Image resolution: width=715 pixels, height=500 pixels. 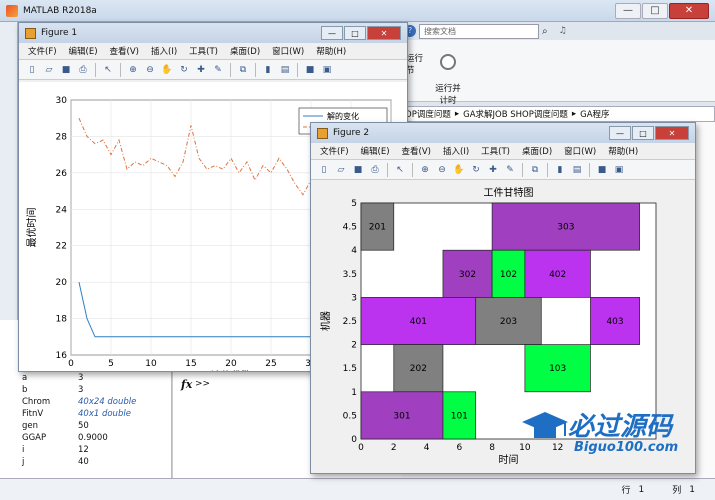 What do you see at coordinates (111, 364) in the screenshot?
I see `x-tick-label: 5` at bounding box center [111, 364].